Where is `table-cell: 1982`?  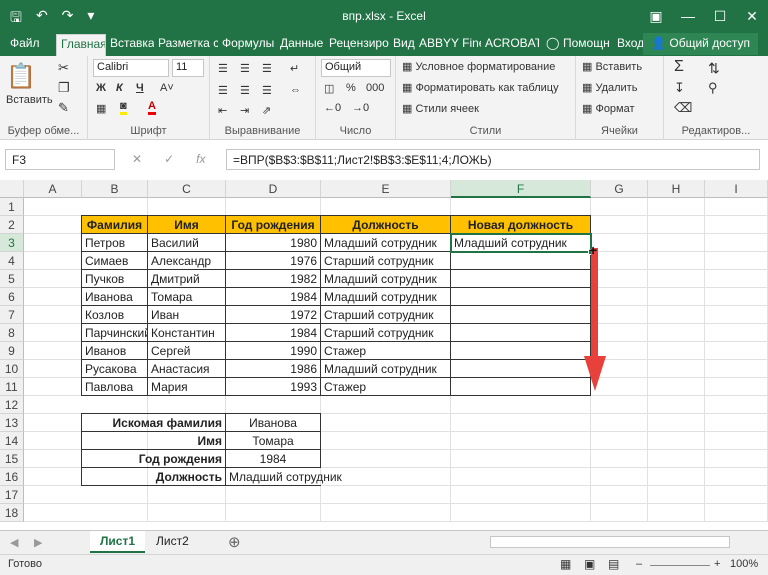 table-cell: 1982 is located at coordinates (273, 279).